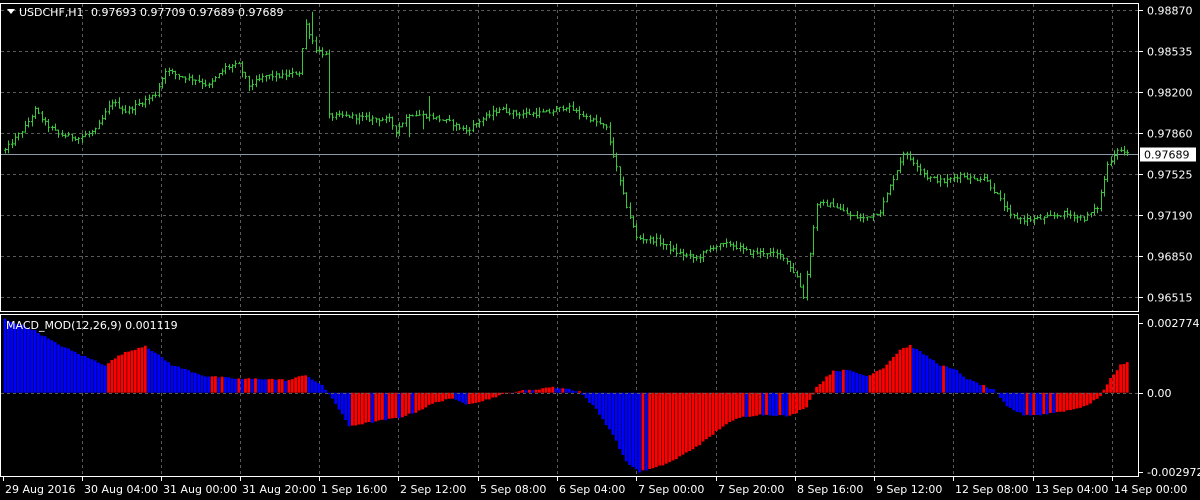 This screenshot has width=1200, height=500. Describe the element at coordinates (1173, 472) in the screenshot. I see `macd-tick-label: -0.002972` at that location.